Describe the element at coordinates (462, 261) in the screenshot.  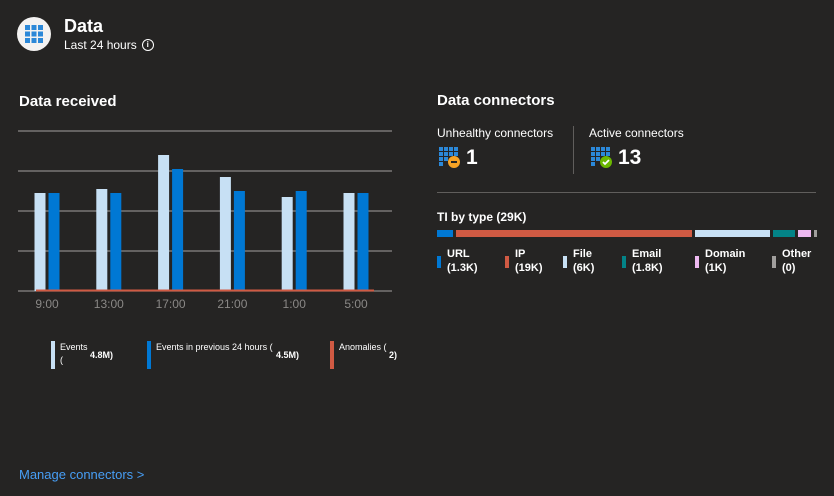
I see `ti-legend-text: URL (1.3K)` at that location.